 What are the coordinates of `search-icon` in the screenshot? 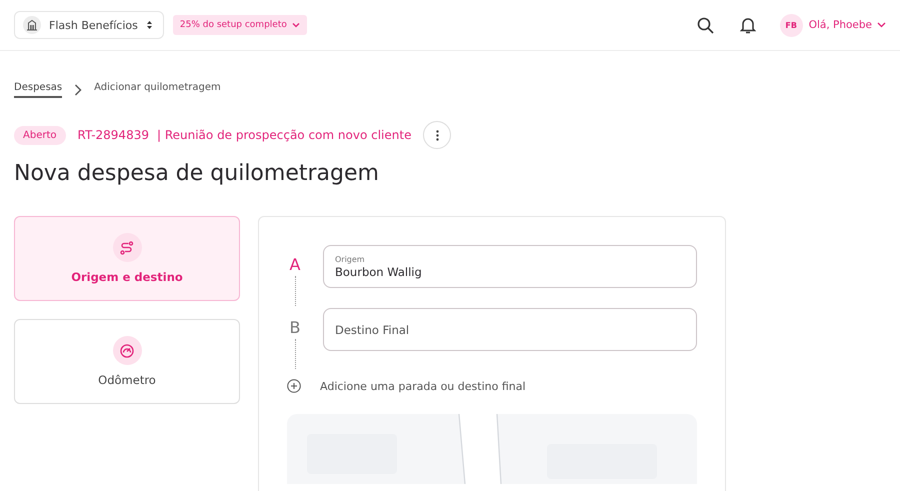 It's located at (705, 25).